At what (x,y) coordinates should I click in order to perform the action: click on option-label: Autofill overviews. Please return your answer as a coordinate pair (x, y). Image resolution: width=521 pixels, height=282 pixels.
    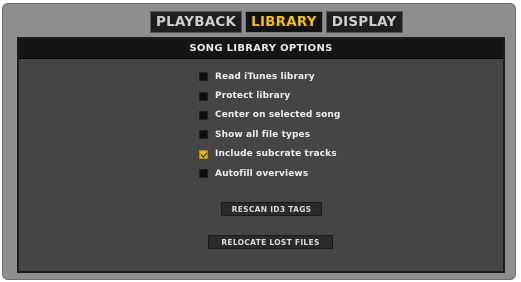
    Looking at the image, I should click on (262, 173).